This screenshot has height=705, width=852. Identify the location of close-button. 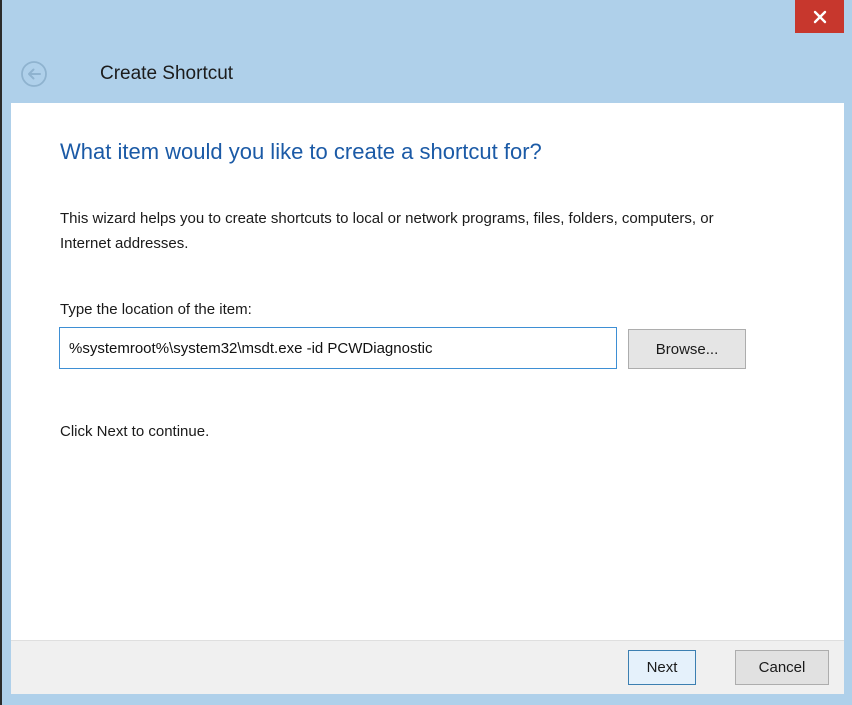
(819, 16).